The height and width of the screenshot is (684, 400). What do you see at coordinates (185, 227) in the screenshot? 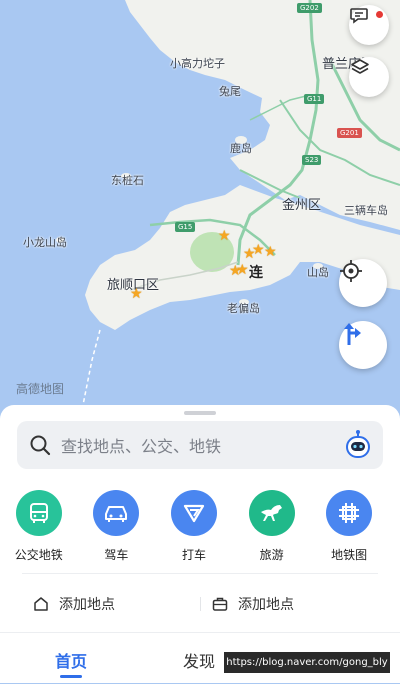
I see `road-shield-g15: G15` at bounding box center [185, 227].